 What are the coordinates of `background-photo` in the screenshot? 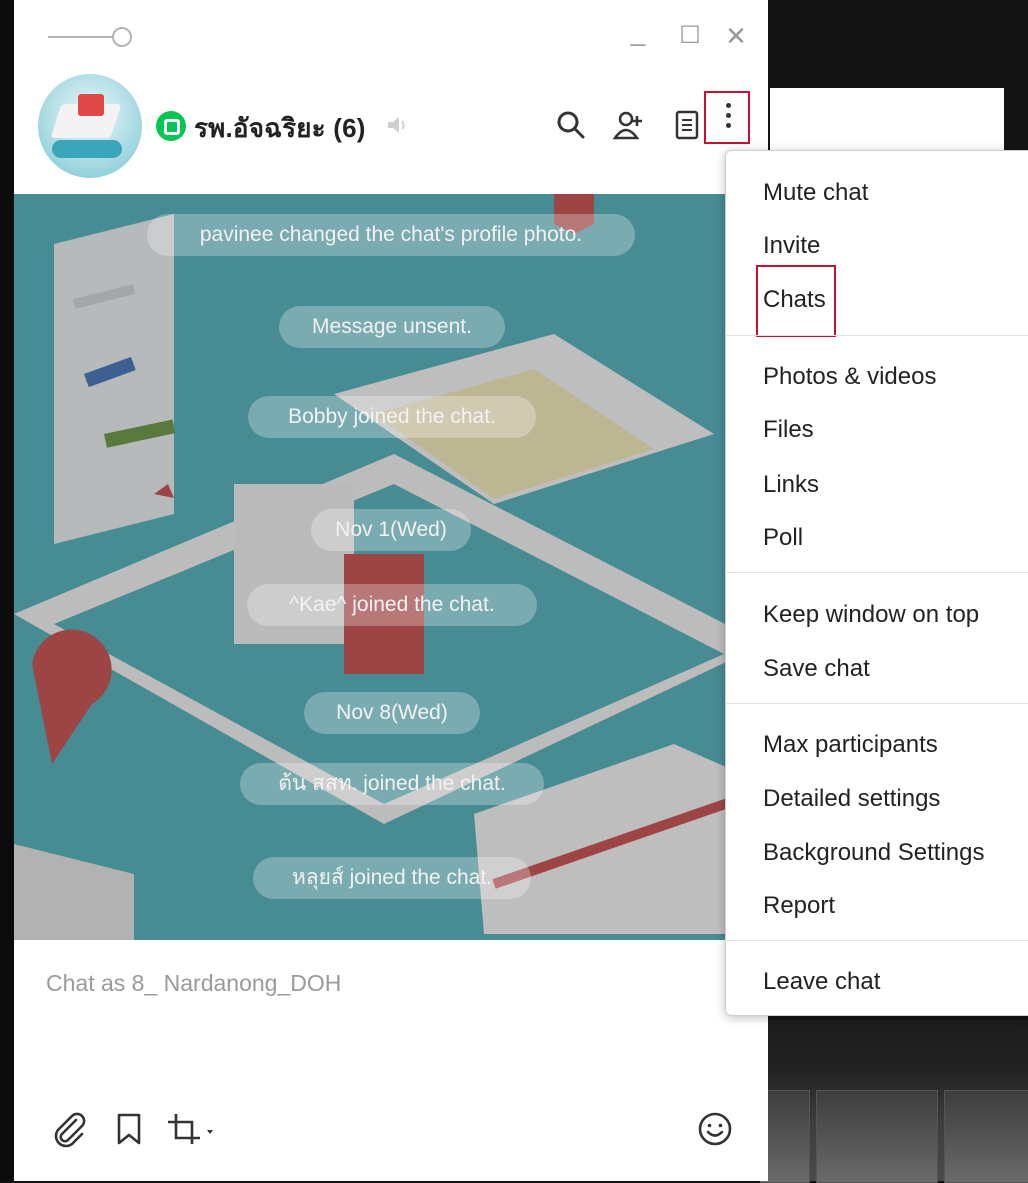 It's located at (894, 1101).